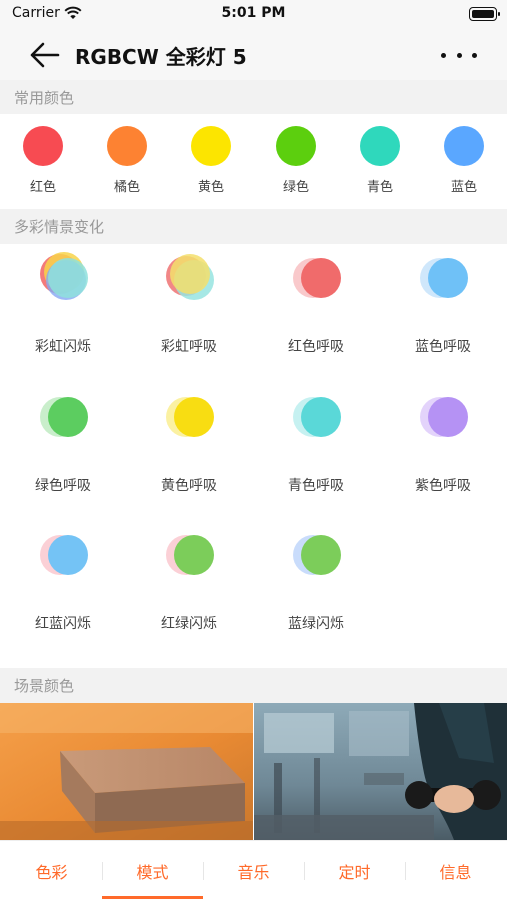 The width and height of the screenshot is (507, 900). I want to click on scene-red-breathe: 红色呼吸, so click(316, 313).